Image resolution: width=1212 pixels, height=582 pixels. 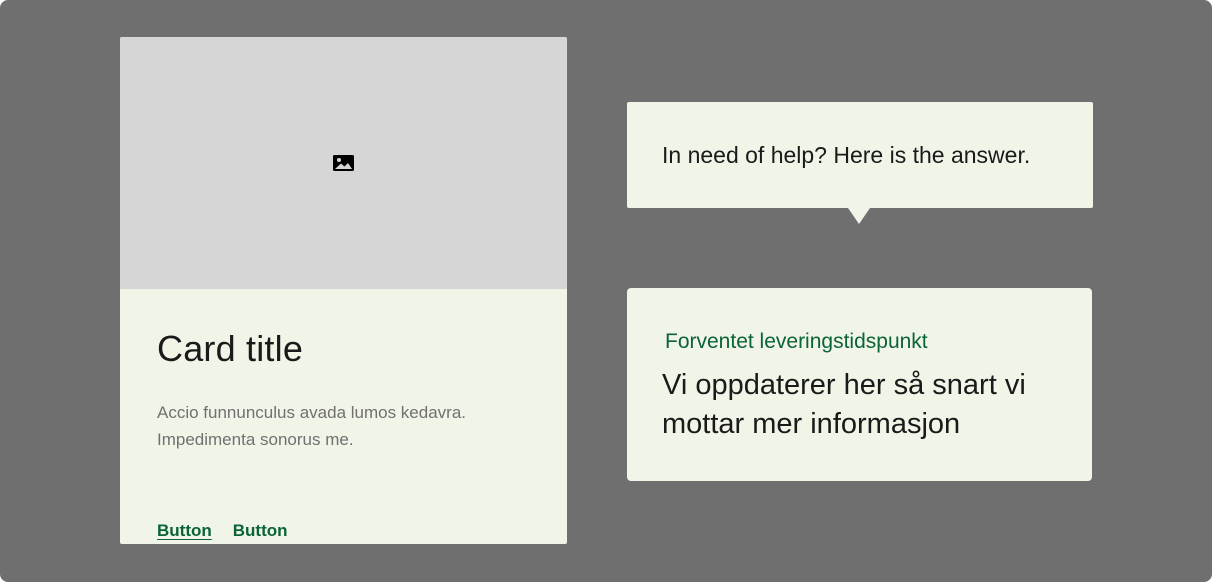 I want to click on card-primary-button: Button, so click(x=184, y=531).